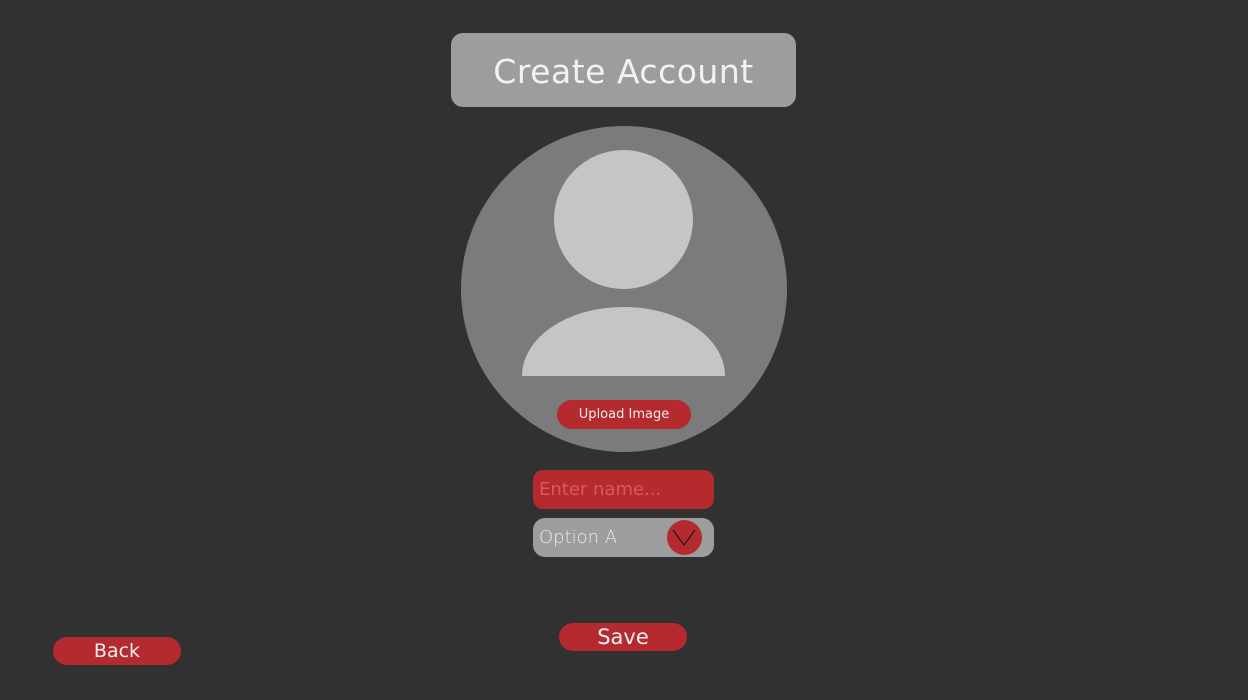 The width and height of the screenshot is (1248, 700). I want to click on name-input, so click(623, 489).